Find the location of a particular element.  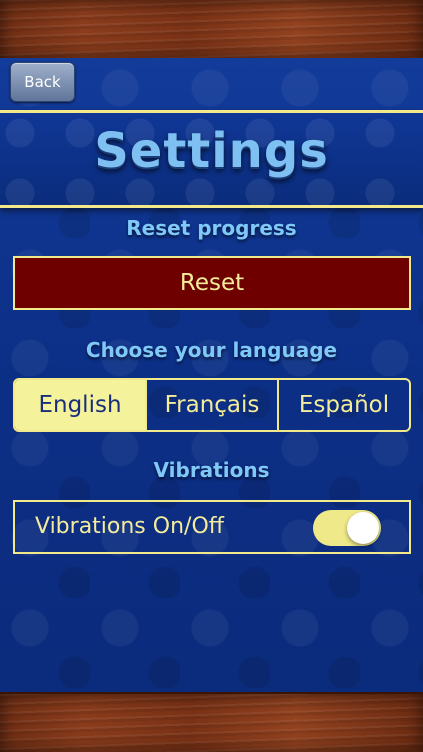

back-button-label: Back is located at coordinates (42, 82).